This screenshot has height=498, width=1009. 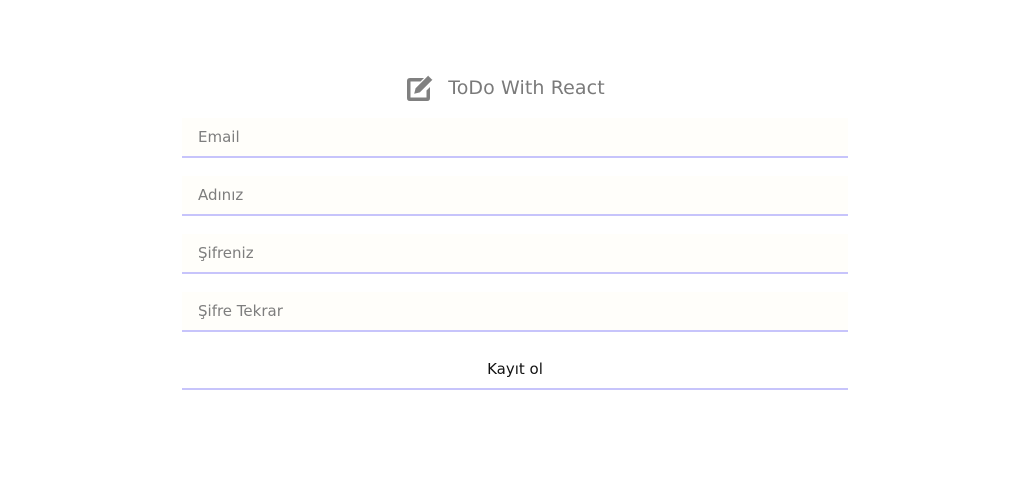 I want to click on password-field-wrapper, so click(x=515, y=254).